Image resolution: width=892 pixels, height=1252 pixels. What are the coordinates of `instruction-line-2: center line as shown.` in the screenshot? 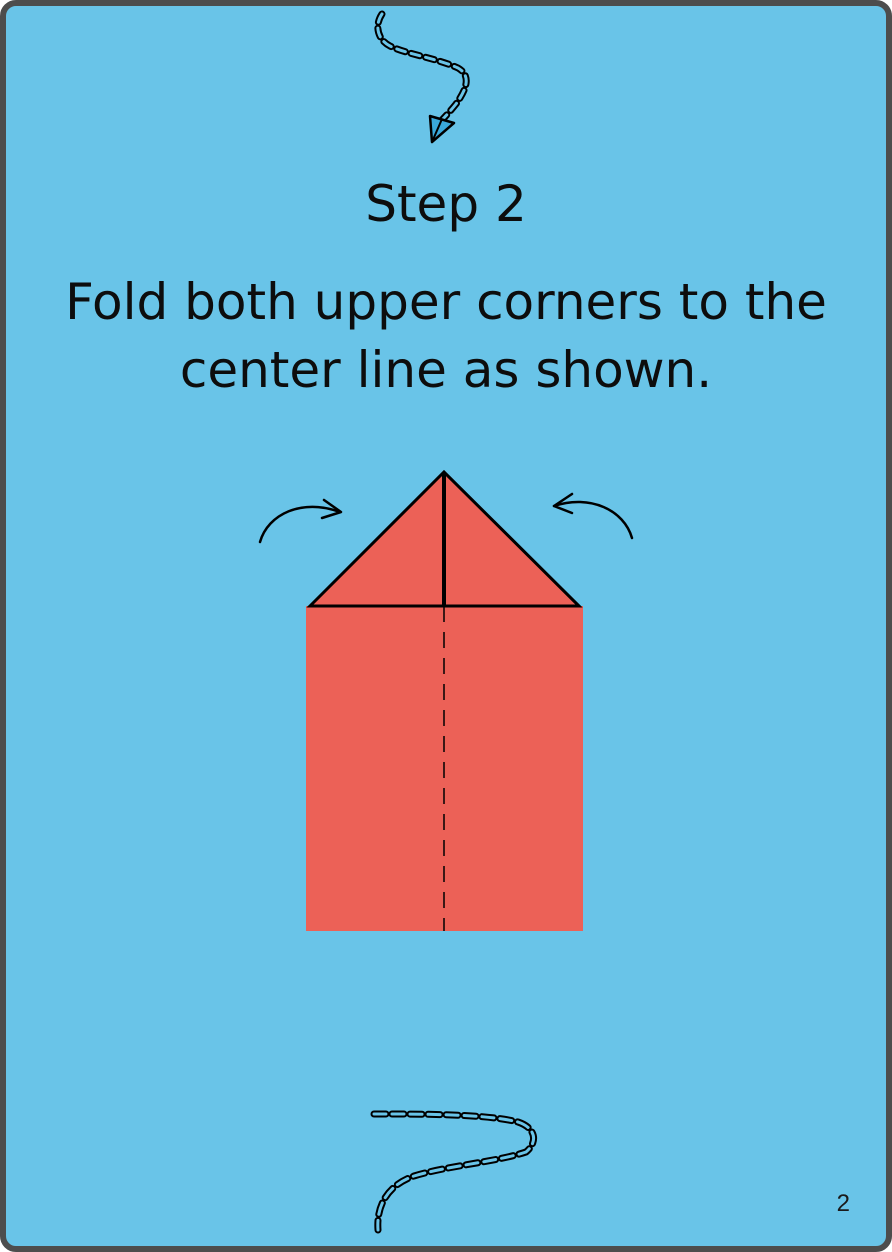 It's located at (446, 370).